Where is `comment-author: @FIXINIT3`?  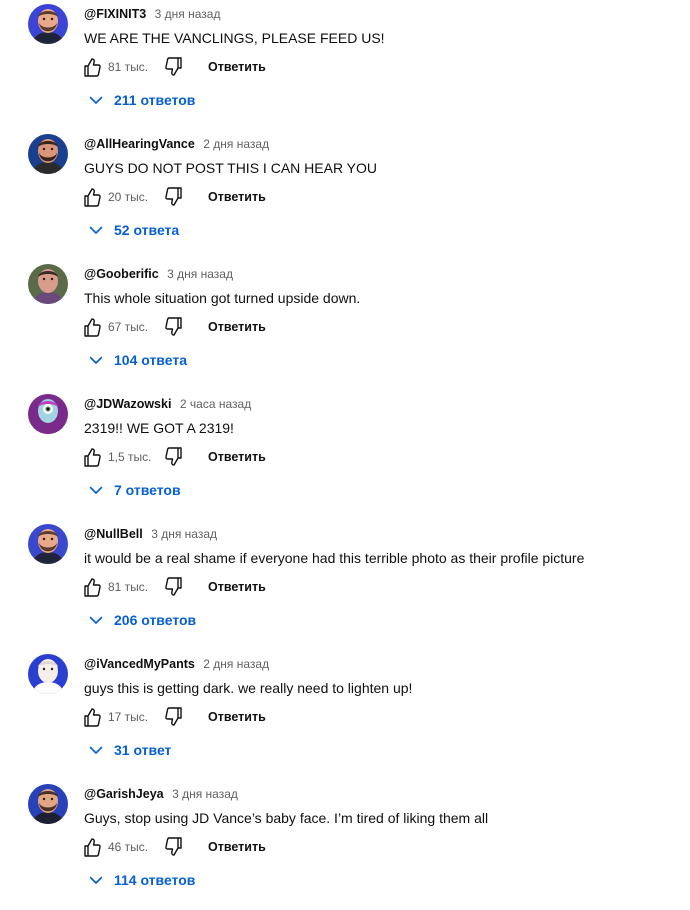
comment-author: @FIXINIT3 is located at coordinates (115, 14).